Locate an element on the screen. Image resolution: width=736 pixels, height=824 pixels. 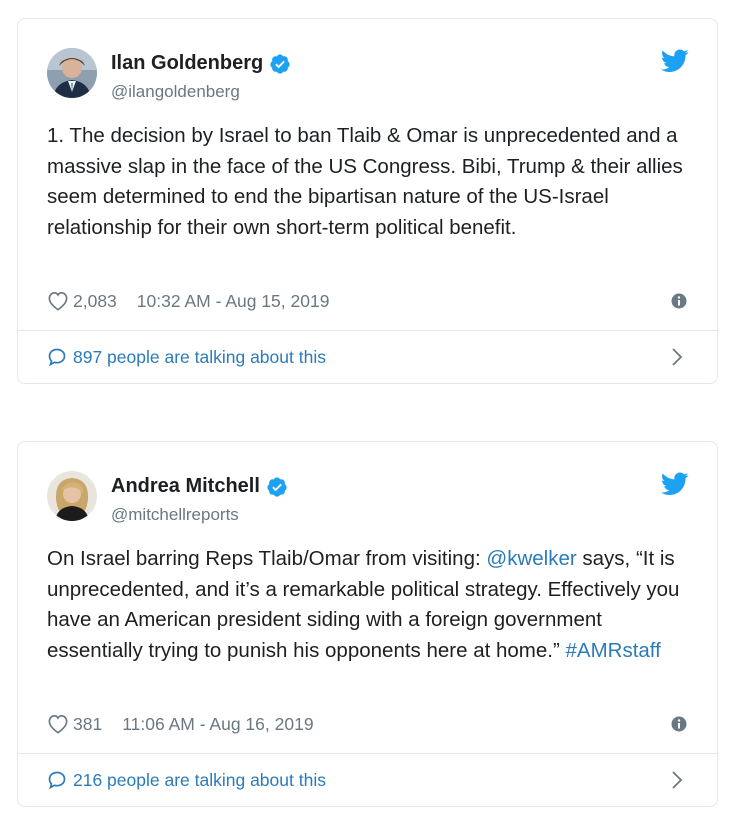
tweet-timestamp: 10:32 AM - Aug 15, 2019 is located at coordinates (233, 301).